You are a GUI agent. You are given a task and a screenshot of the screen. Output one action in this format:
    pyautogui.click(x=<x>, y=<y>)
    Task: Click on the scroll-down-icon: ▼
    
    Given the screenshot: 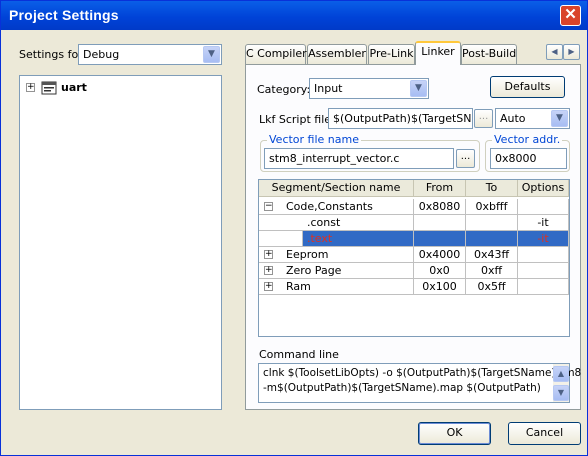 What is the action you would take?
    pyautogui.click(x=561, y=393)
    